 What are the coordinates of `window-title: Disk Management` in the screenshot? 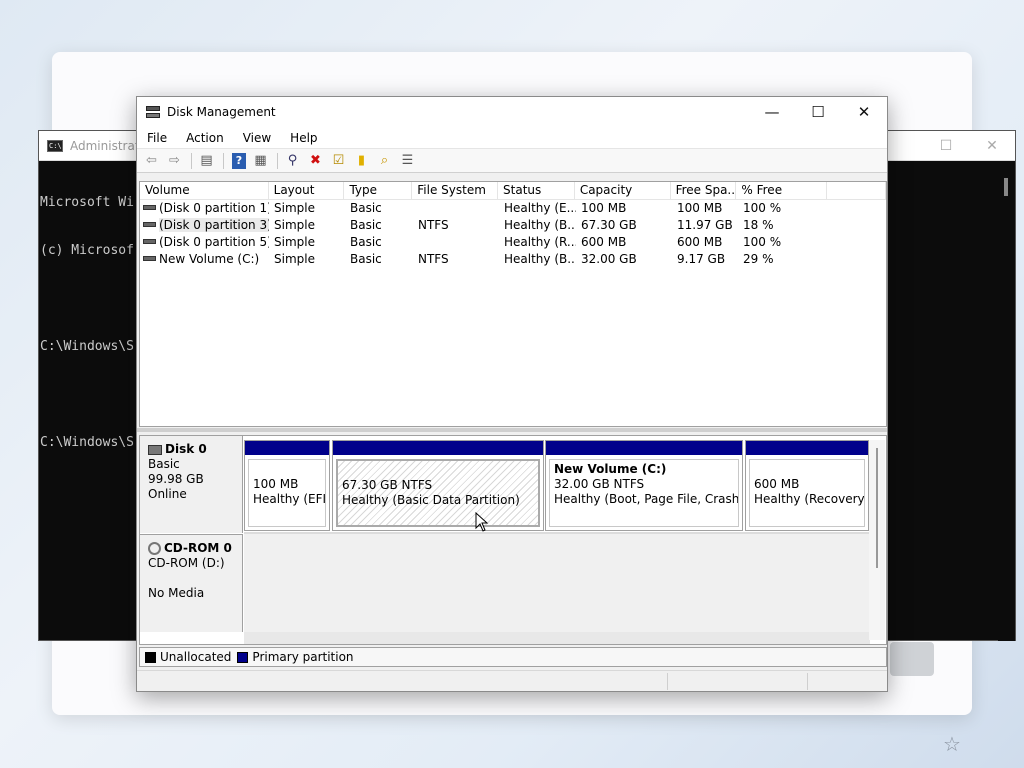 It's located at (221, 112).